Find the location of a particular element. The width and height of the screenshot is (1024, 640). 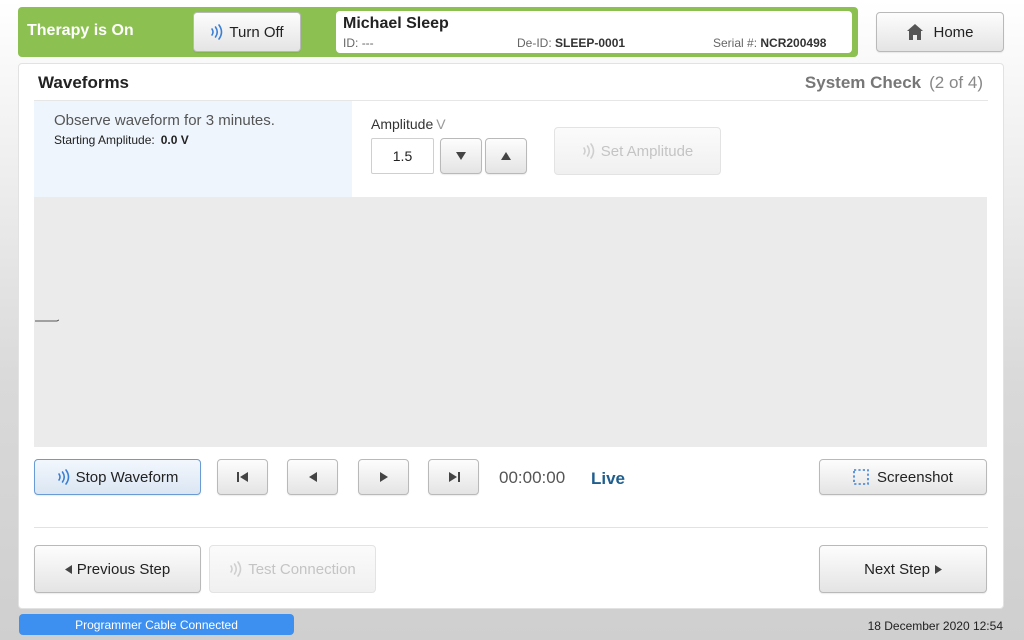

set-amplitude-label: Set Amplitude is located at coordinates (647, 151).